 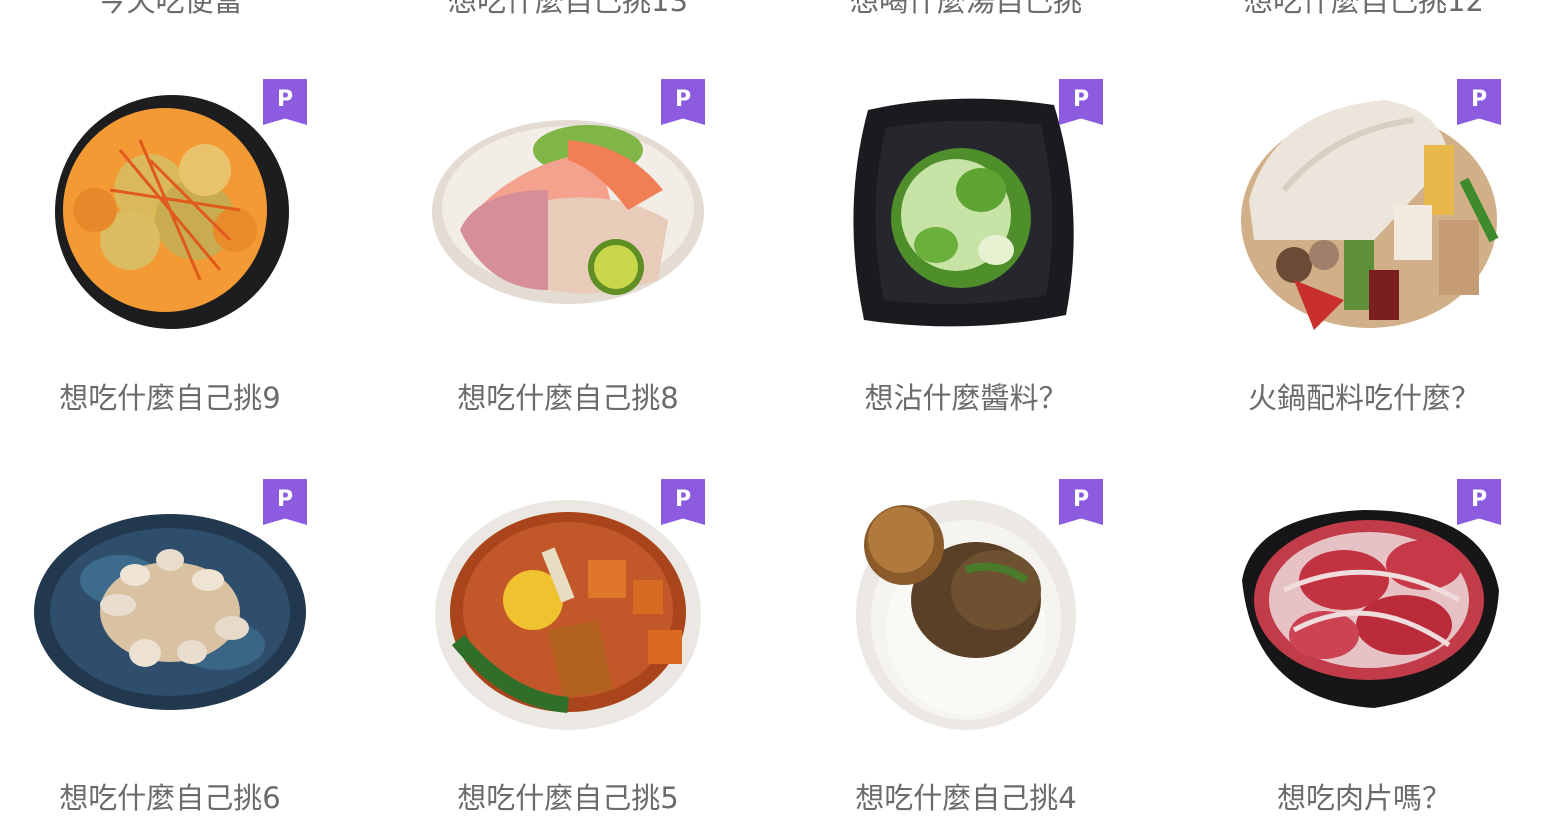 What do you see at coordinates (170, 798) in the screenshot?
I see `card-title: 想吃什麼自己挑6` at bounding box center [170, 798].